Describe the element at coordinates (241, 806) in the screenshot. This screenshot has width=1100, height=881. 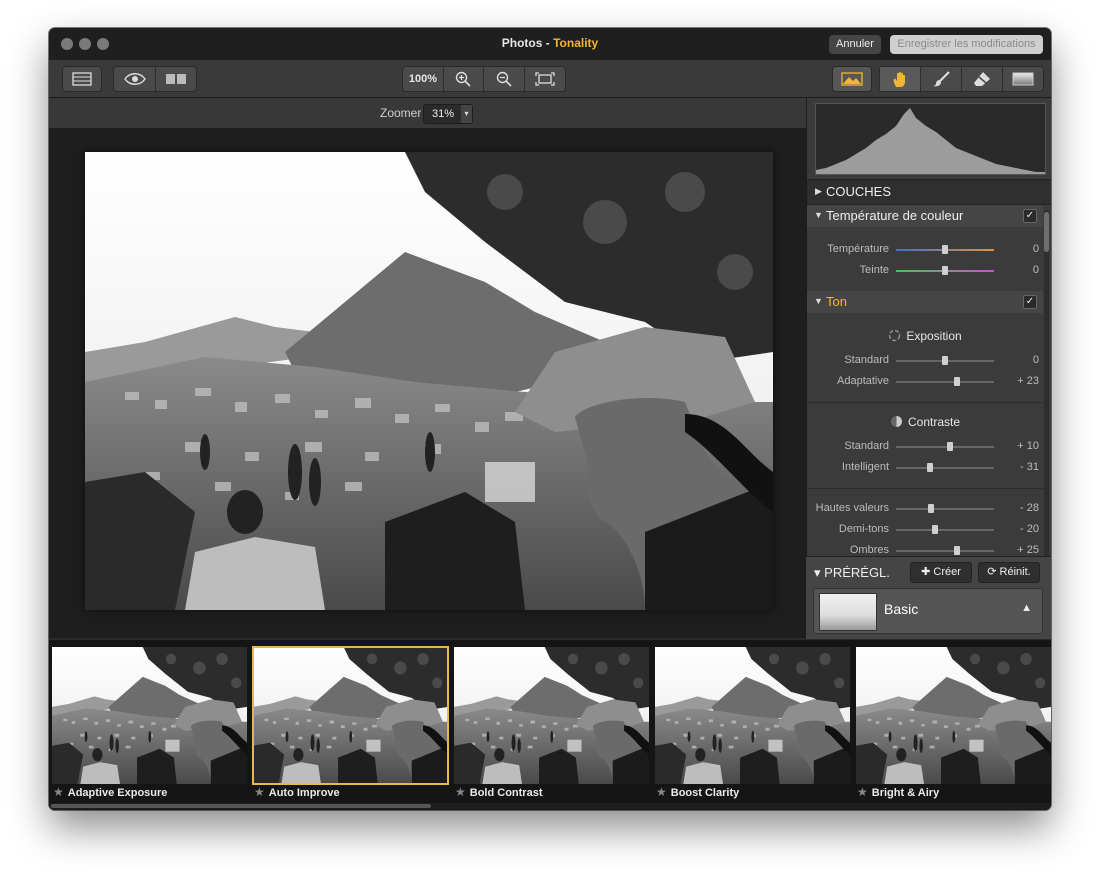
I see `filmstrip-scroll-thumb` at that location.